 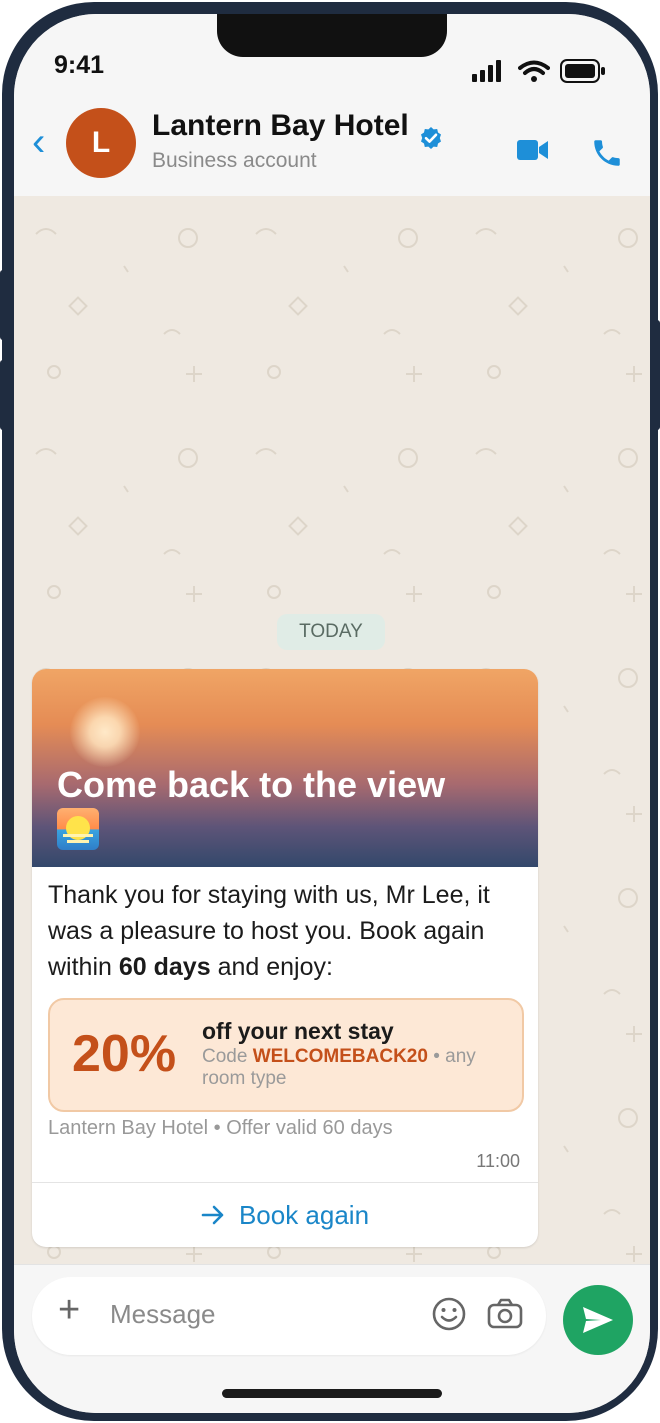 I want to click on promo-code: WELCOMEBACK20, so click(x=340, y=1056).